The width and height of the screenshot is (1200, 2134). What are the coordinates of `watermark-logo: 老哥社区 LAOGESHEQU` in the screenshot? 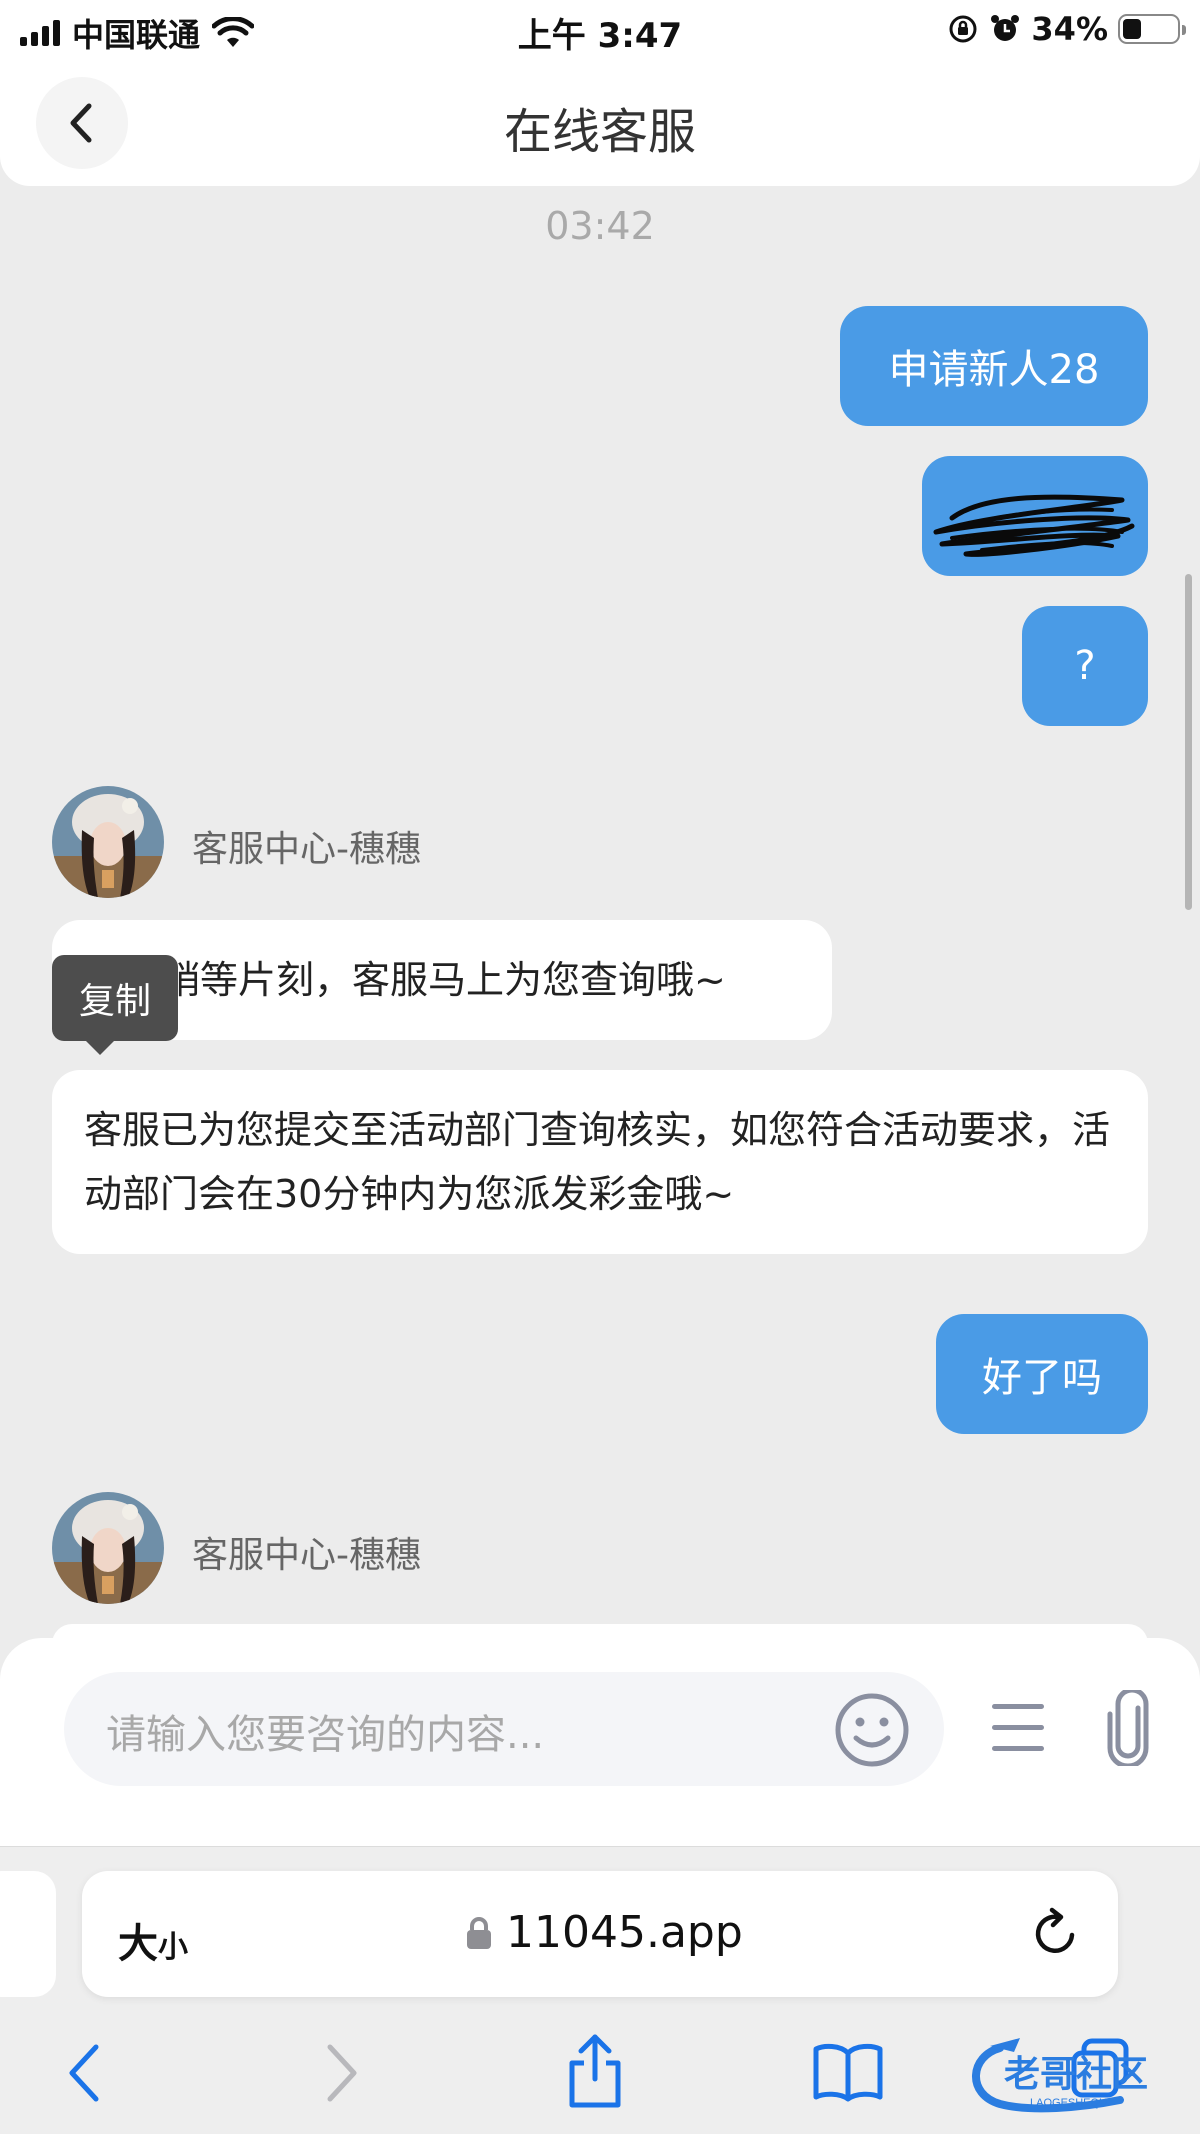 It's located at (1060, 2075).